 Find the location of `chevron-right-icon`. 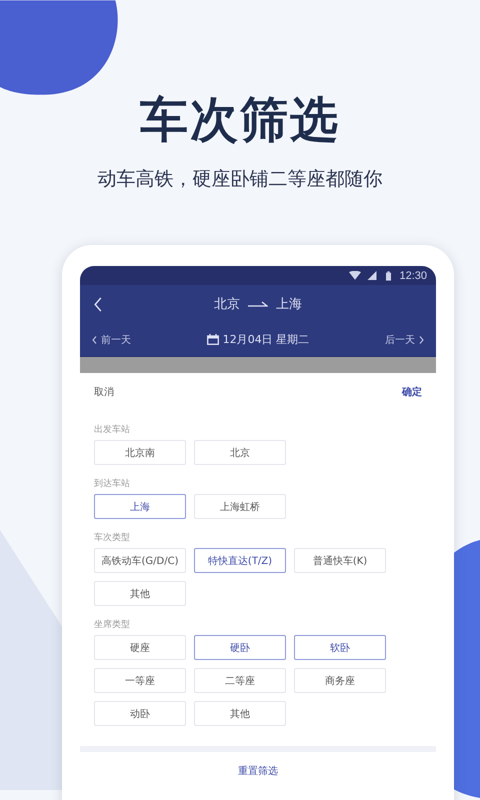

chevron-right-icon is located at coordinates (421, 340).